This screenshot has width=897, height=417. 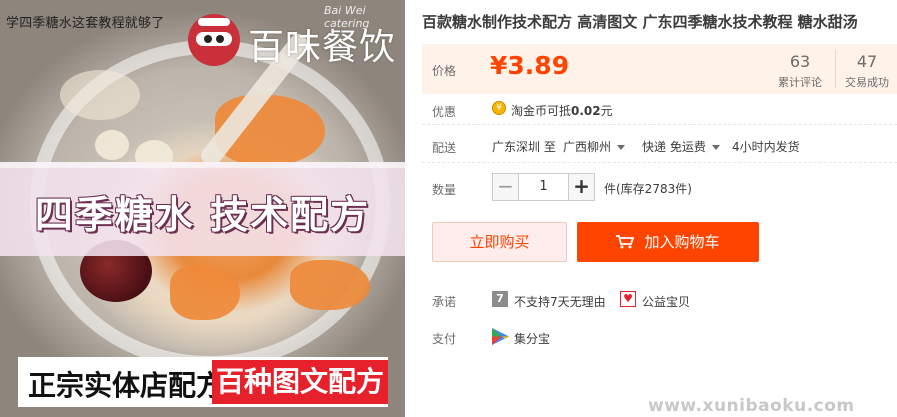 I want to click on sales-stat: 47 交易成功, so click(x=867, y=71).